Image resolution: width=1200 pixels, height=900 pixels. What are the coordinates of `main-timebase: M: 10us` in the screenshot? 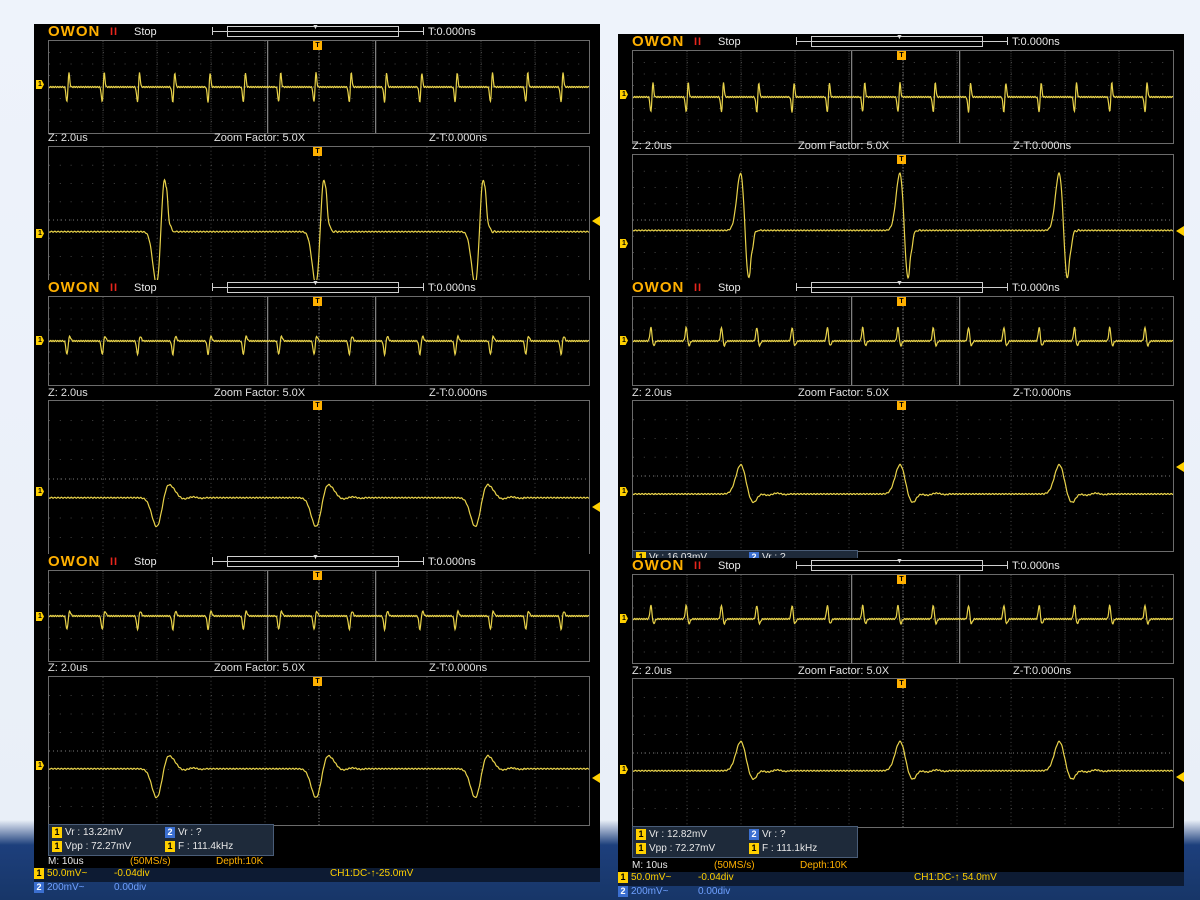 It's located at (66, 861).